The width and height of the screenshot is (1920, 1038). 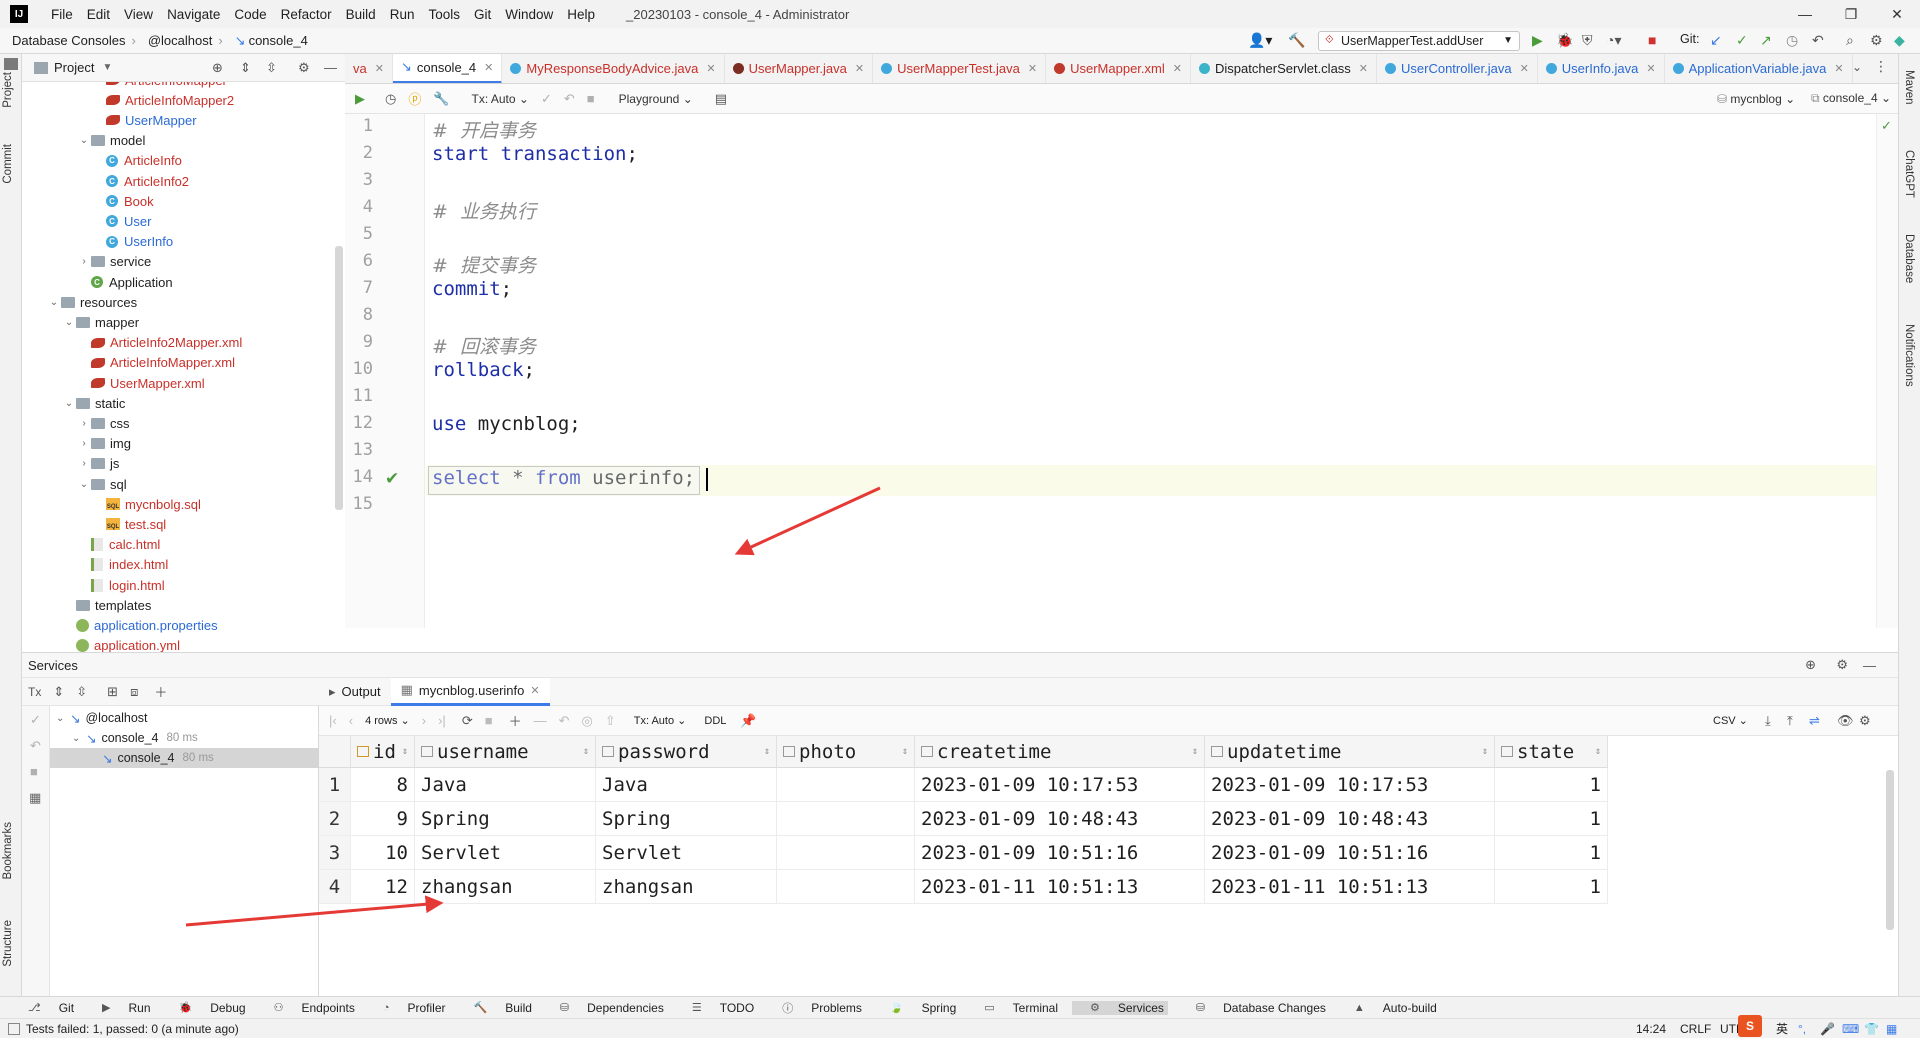 I want to click on settings-gear-icon: ⚙, so click(x=1876, y=40).